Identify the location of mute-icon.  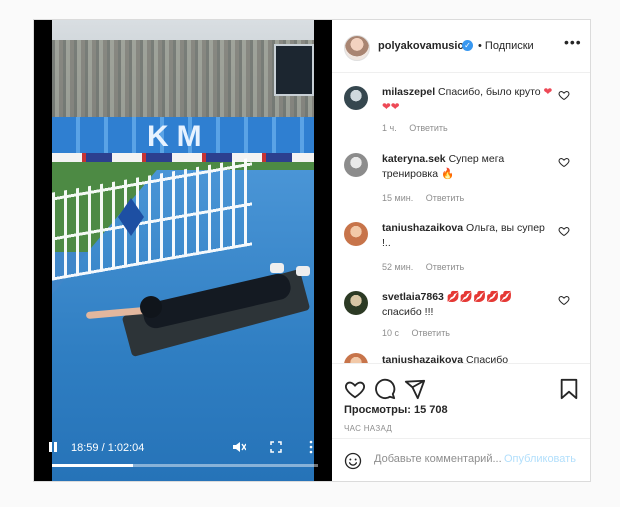
(239, 447).